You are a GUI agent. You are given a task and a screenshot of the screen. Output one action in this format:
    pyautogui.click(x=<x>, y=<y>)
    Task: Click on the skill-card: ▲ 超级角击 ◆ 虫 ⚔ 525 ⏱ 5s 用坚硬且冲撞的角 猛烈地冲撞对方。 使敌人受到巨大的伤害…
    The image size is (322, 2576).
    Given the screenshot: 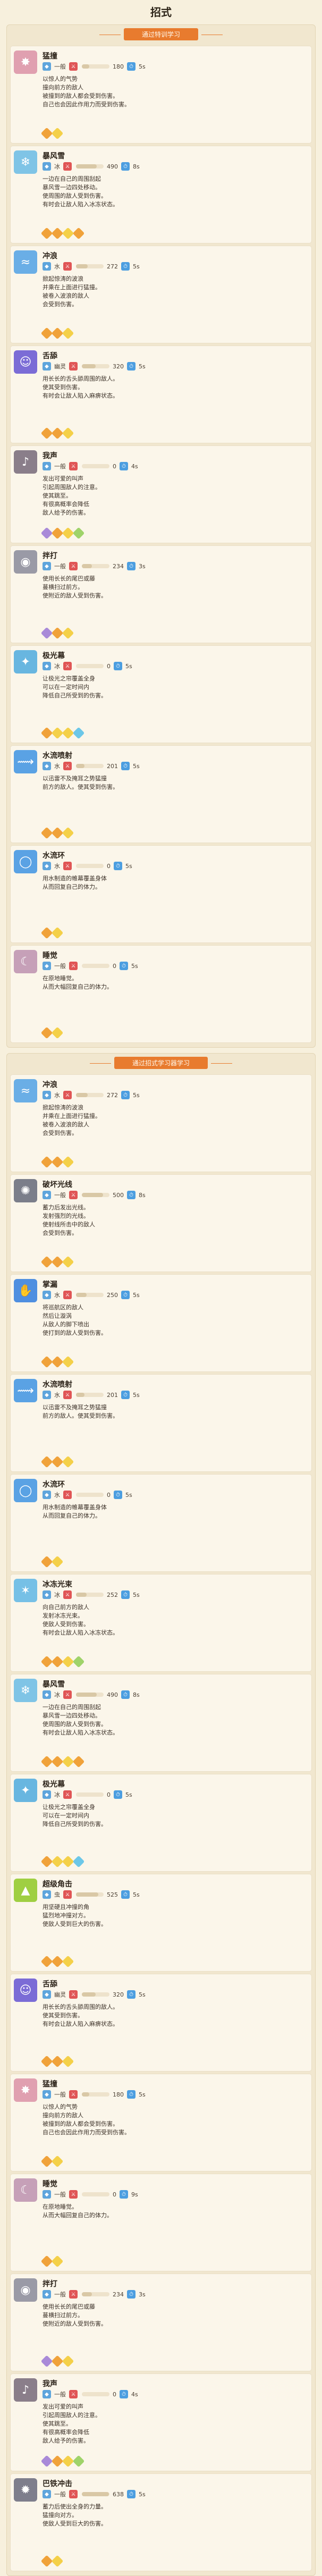 What is the action you would take?
    pyautogui.click(x=161, y=1923)
    